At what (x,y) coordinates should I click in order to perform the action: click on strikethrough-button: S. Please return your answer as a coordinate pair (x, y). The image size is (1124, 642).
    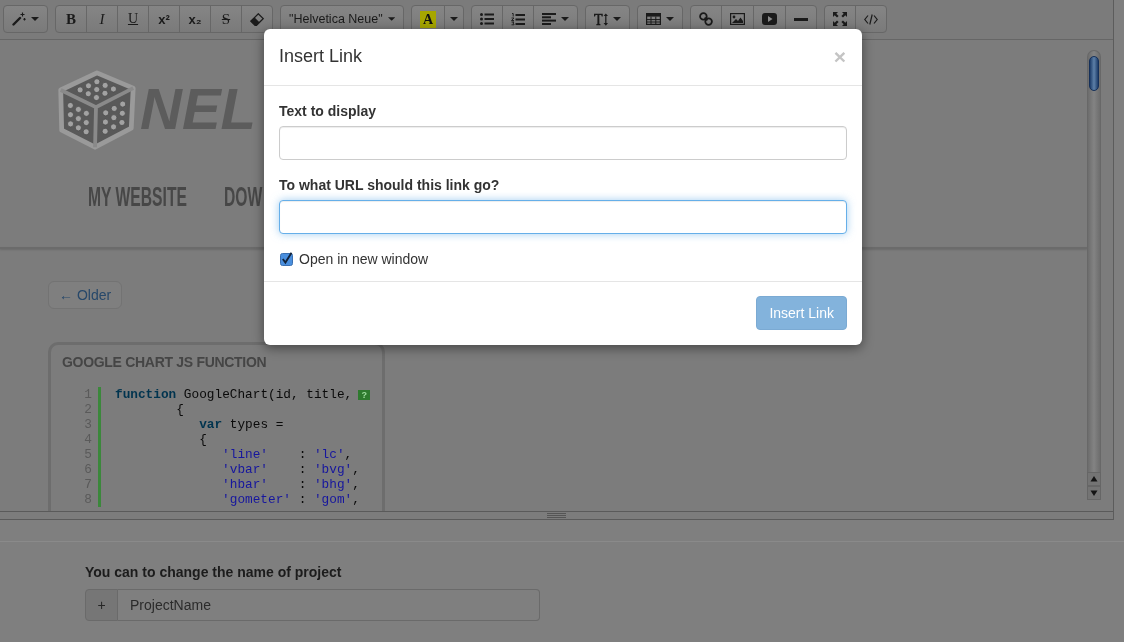
    Looking at the image, I should click on (226, 19).